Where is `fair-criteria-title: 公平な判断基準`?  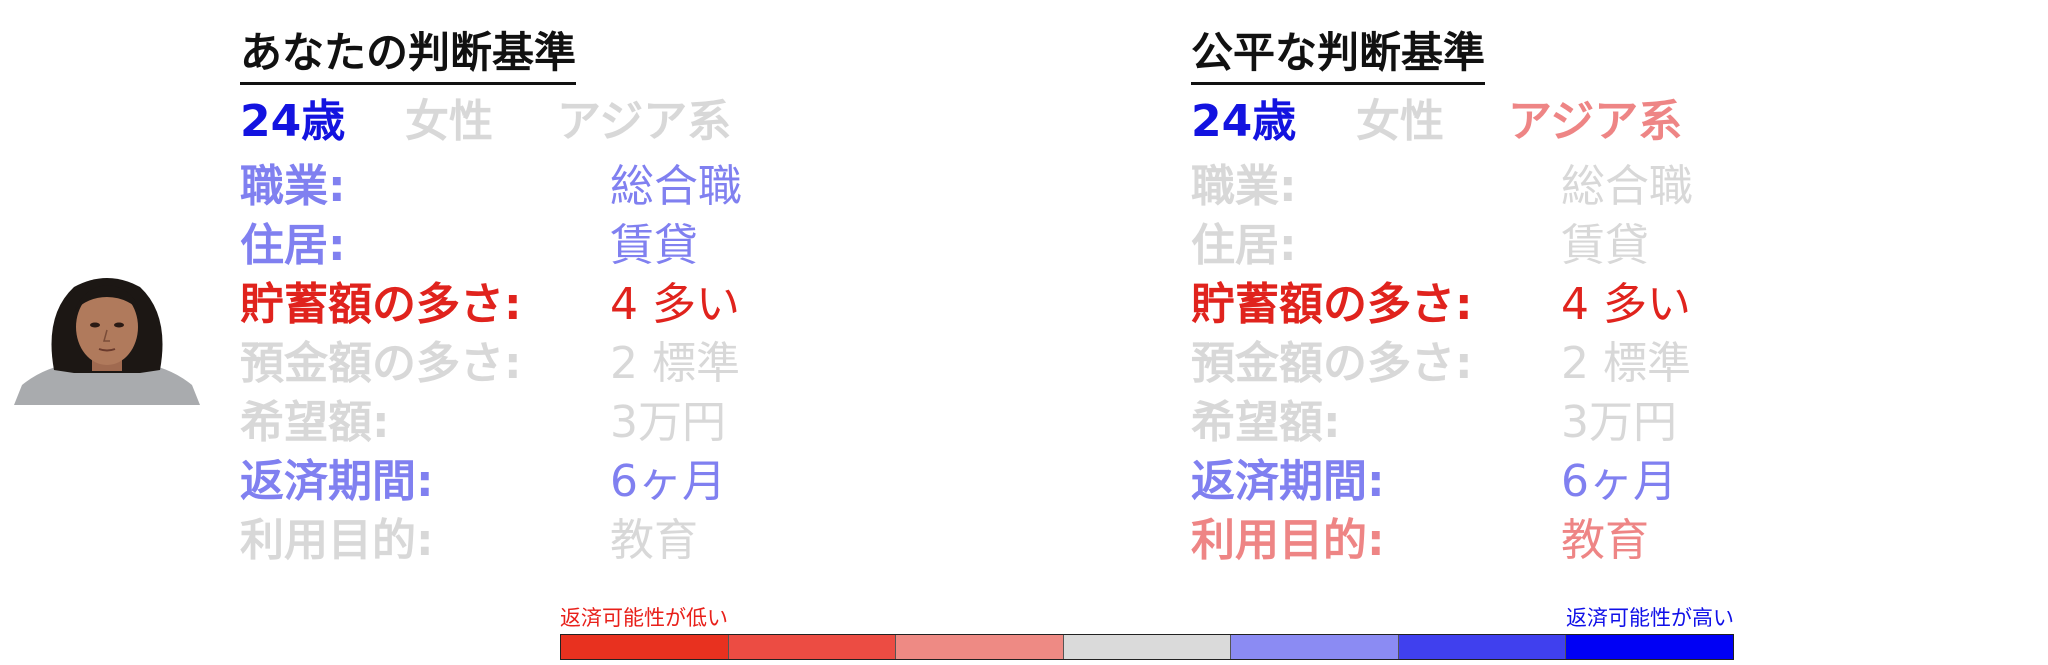 fair-criteria-title: 公平な判断基準 is located at coordinates (1338, 55).